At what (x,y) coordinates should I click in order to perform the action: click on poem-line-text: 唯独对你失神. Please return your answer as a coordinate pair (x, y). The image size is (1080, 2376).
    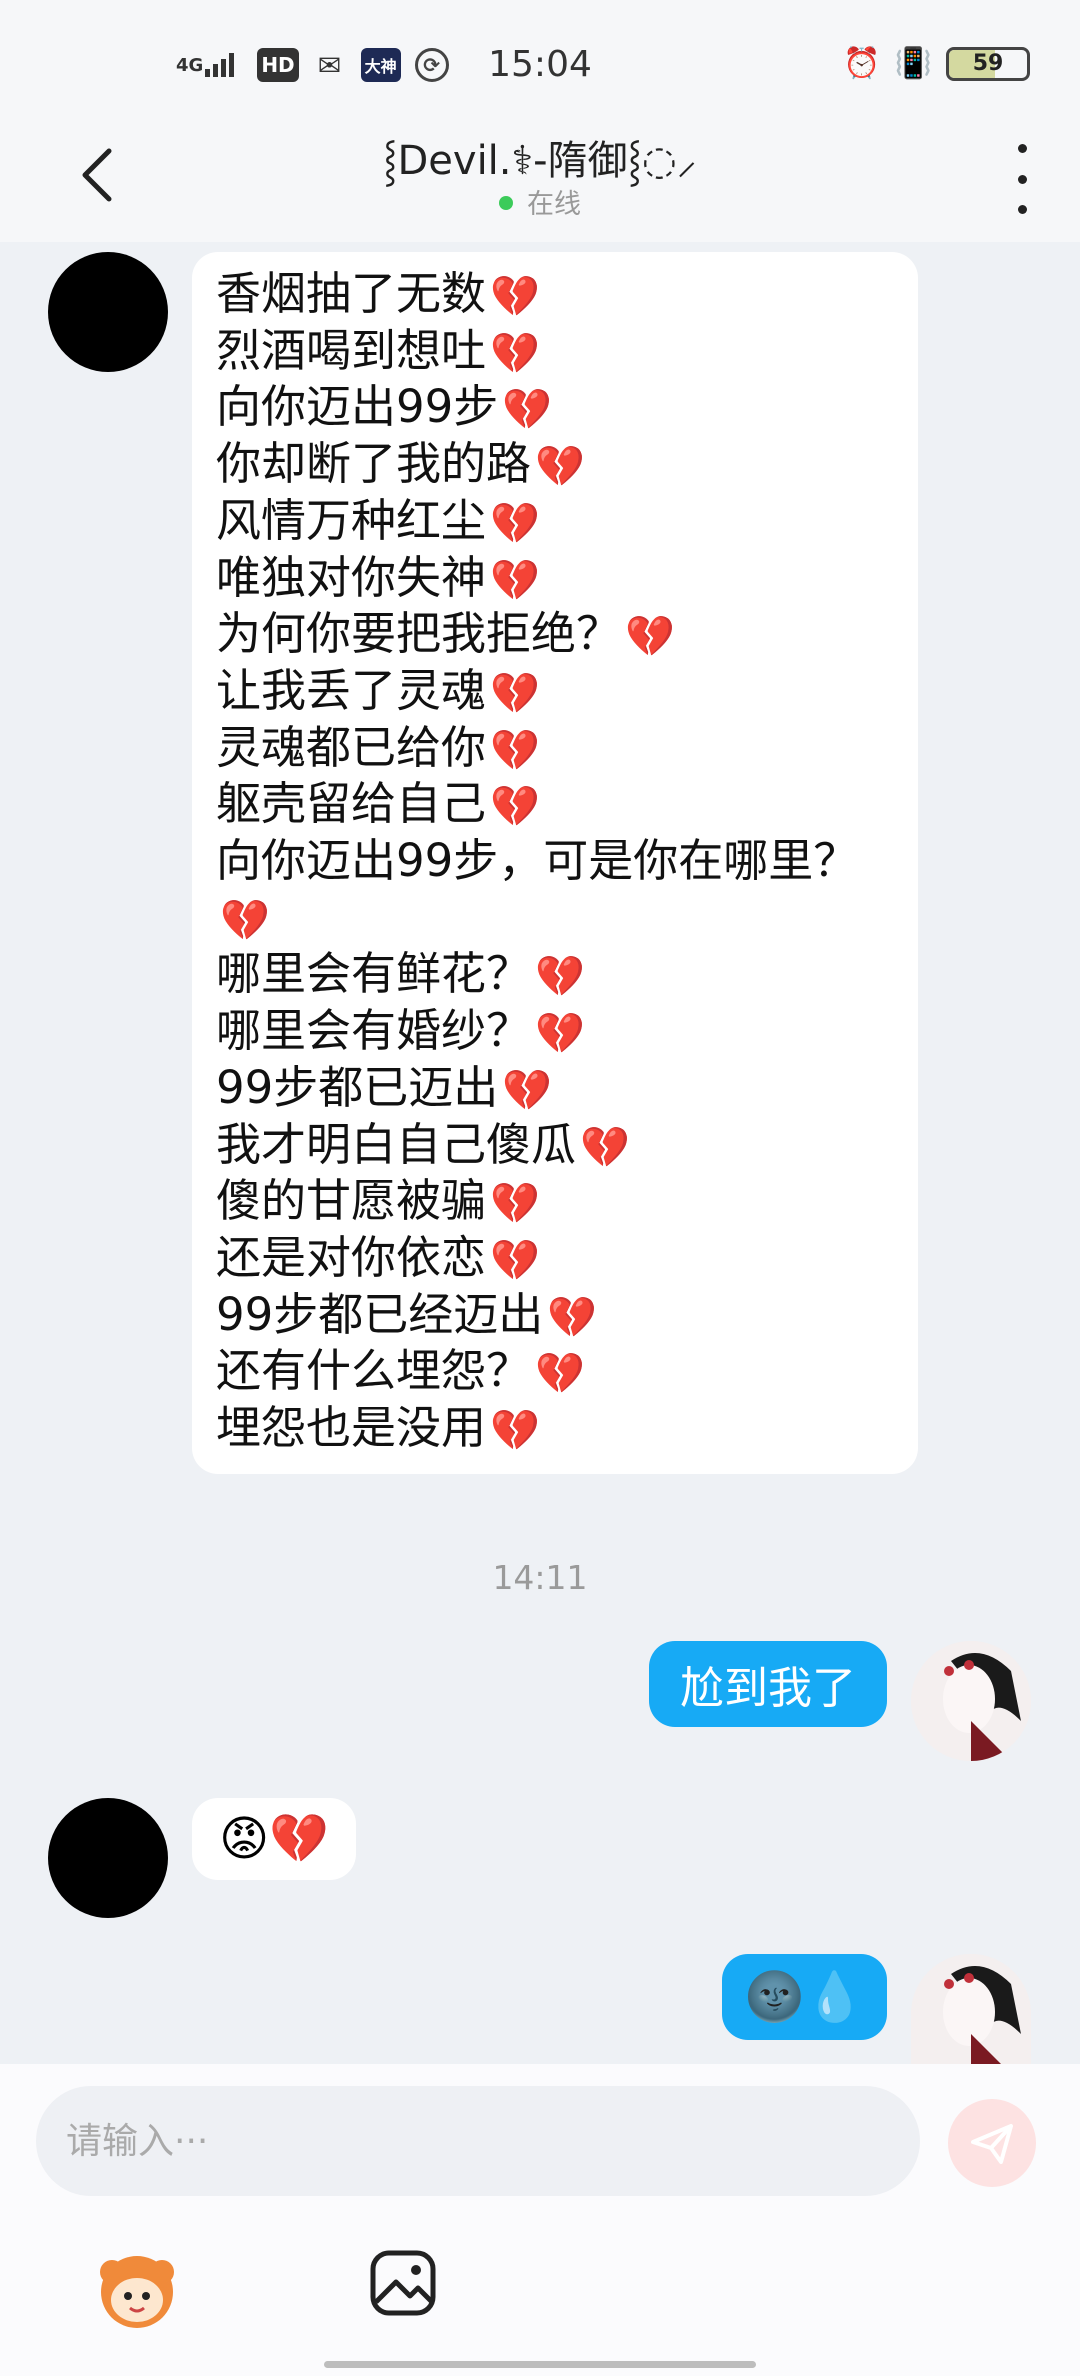
    Looking at the image, I should click on (351, 577).